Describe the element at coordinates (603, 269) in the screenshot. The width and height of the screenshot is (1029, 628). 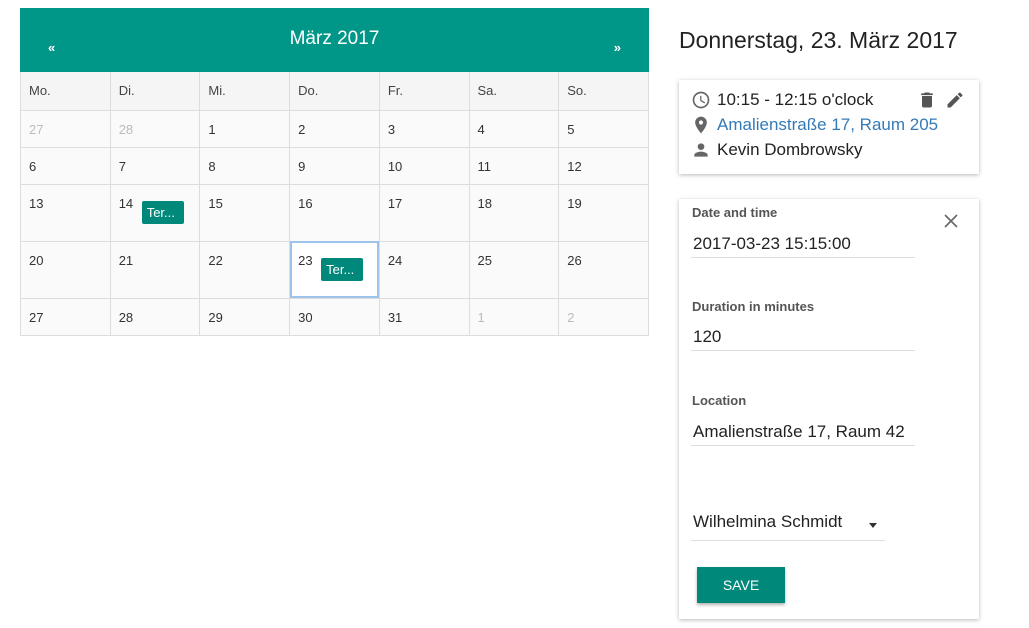
I see `day-cell: 26` at that location.